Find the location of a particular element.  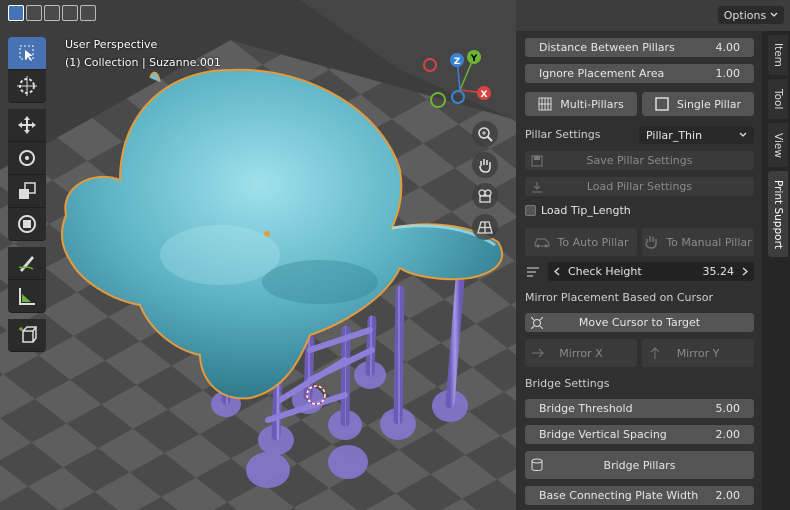

multi-pillars-label: Multi-Pillars is located at coordinates (592, 104).